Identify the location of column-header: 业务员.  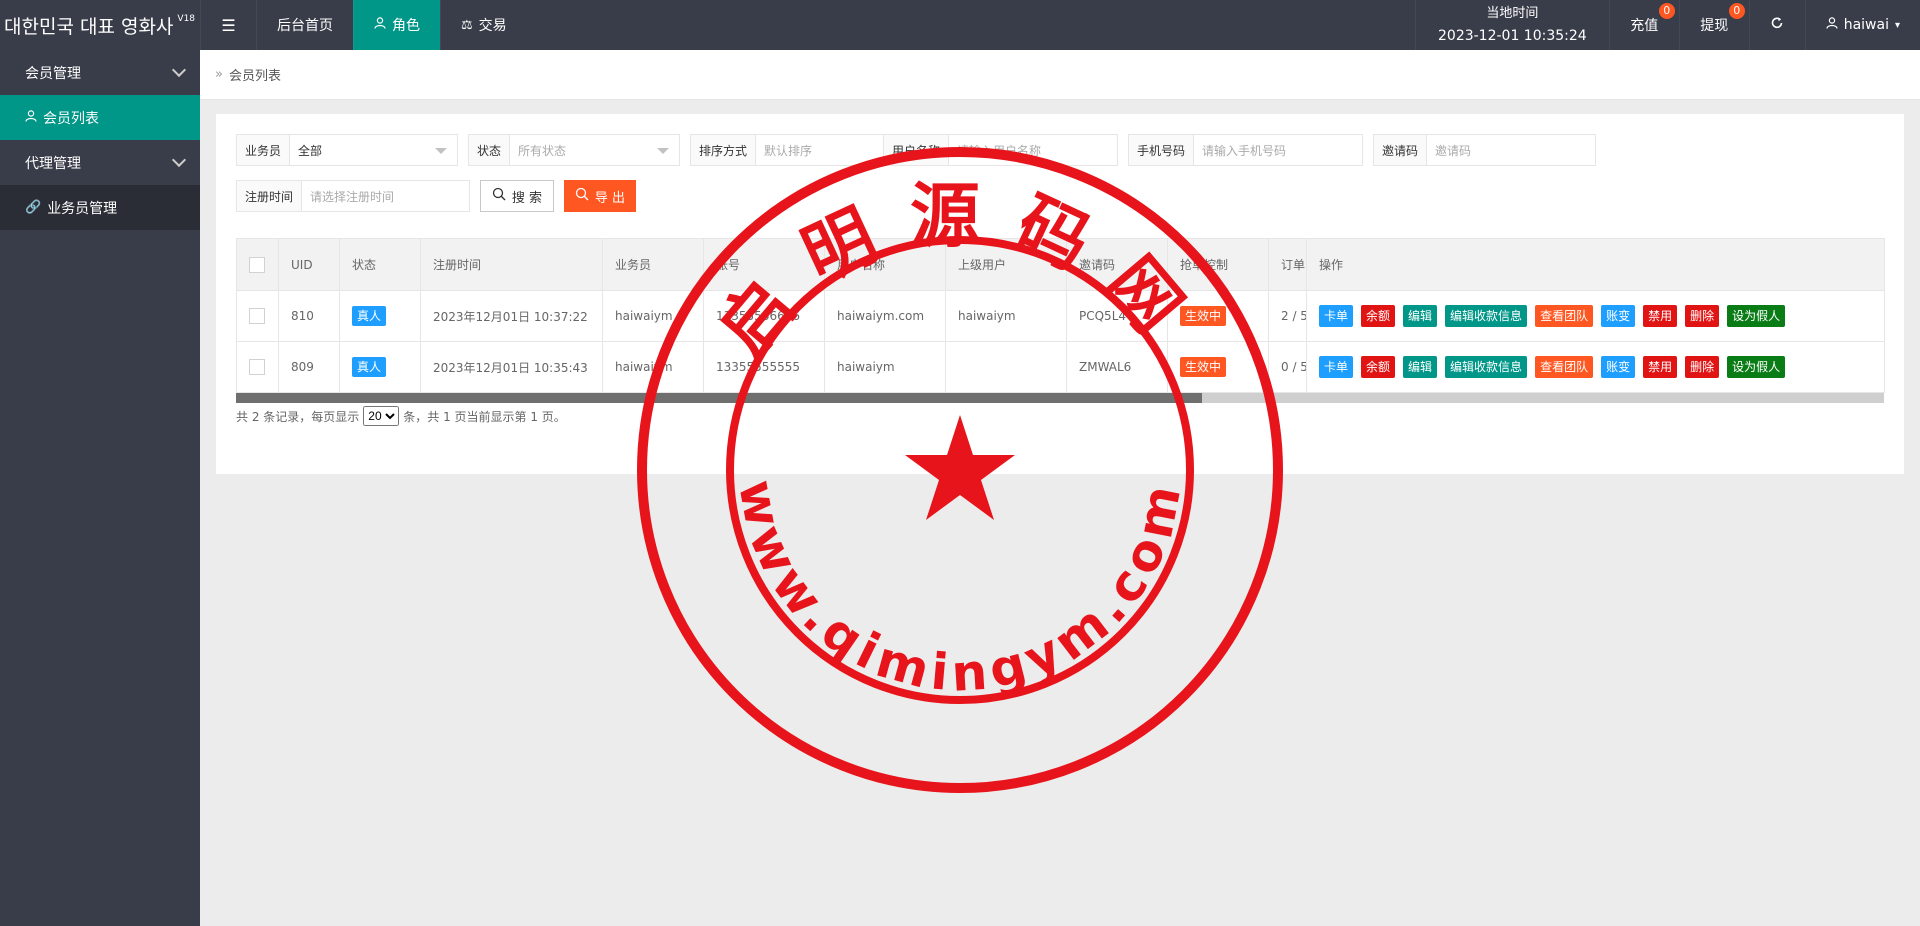
(653, 264).